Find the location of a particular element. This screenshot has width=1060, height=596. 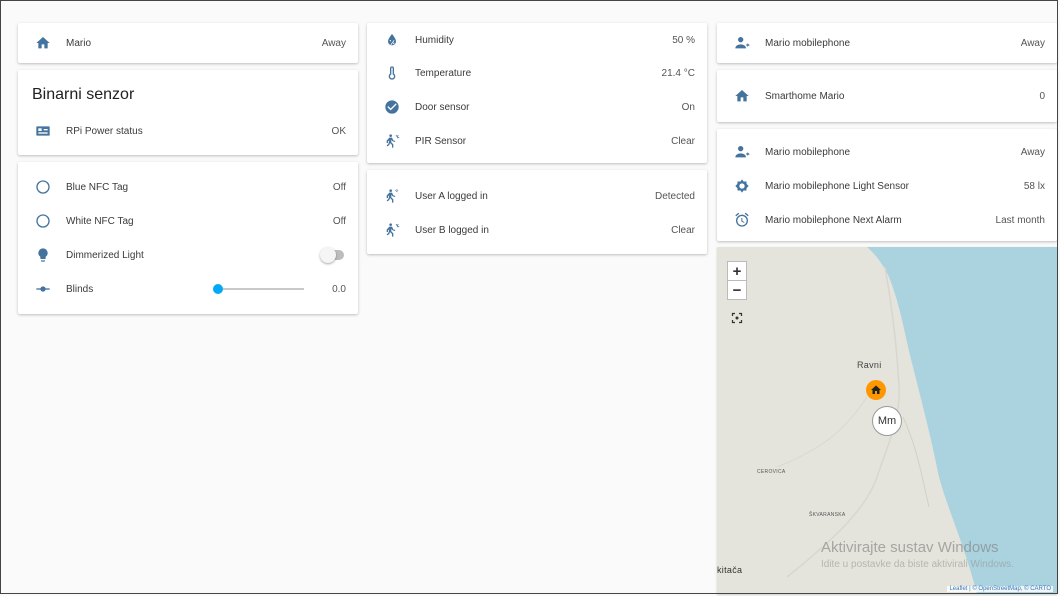

windows-watermark-title: Aktivirajte sustav Windows is located at coordinates (910, 547).